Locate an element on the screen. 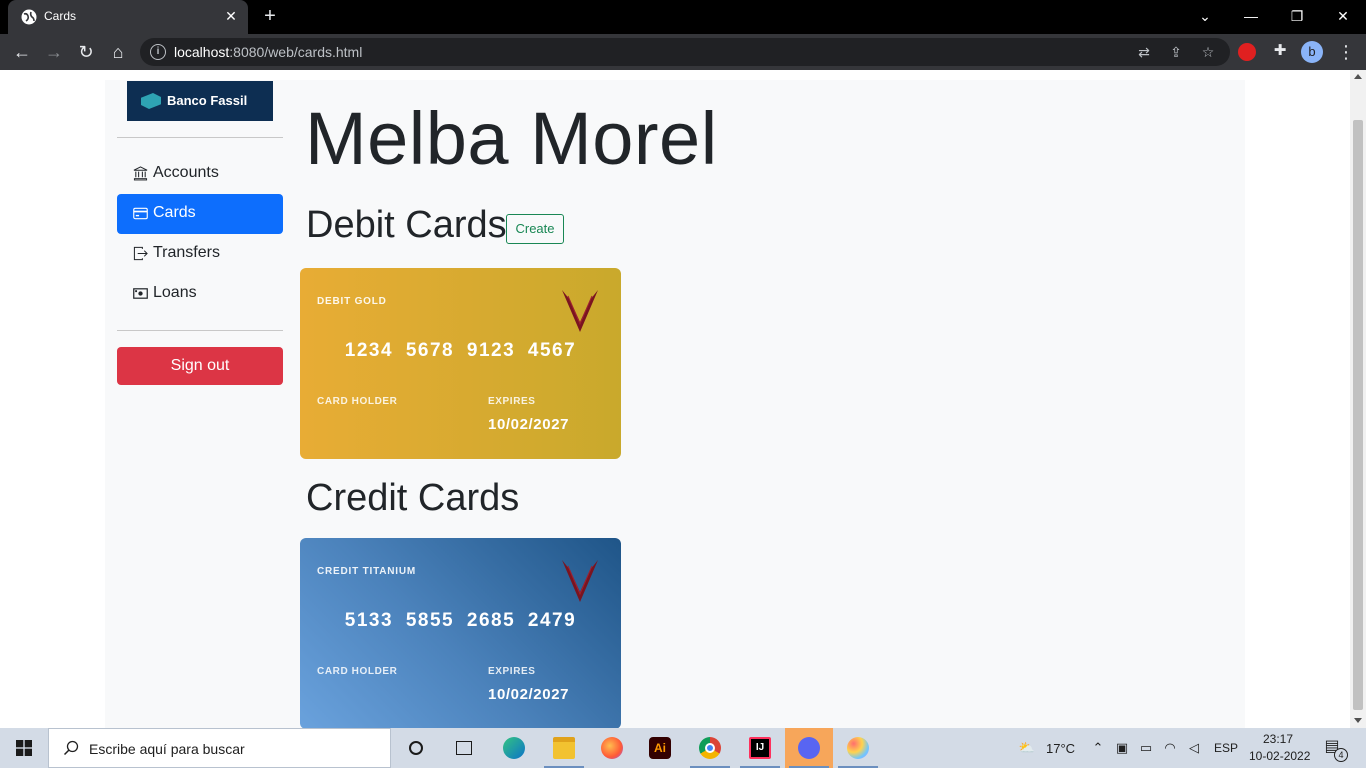  notification-count-badge: 4 is located at coordinates (1341, 755).